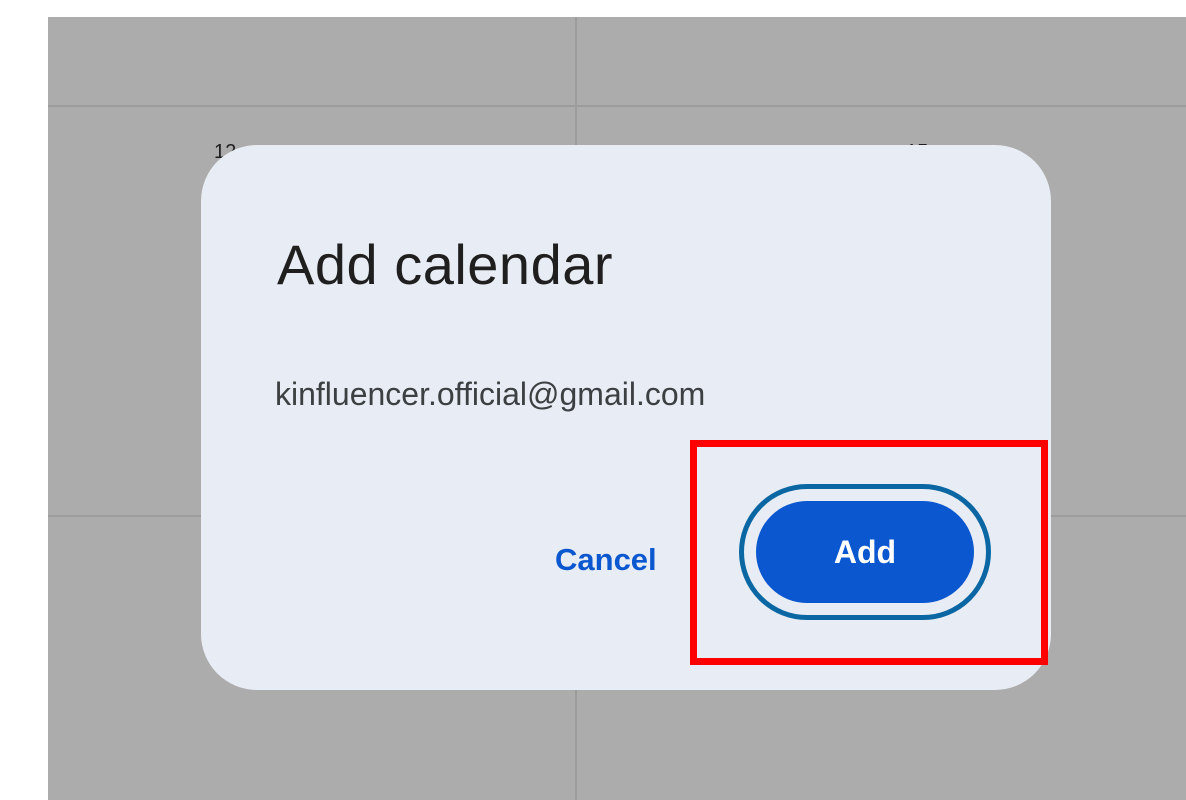  I want to click on add-button: Add, so click(865, 552).